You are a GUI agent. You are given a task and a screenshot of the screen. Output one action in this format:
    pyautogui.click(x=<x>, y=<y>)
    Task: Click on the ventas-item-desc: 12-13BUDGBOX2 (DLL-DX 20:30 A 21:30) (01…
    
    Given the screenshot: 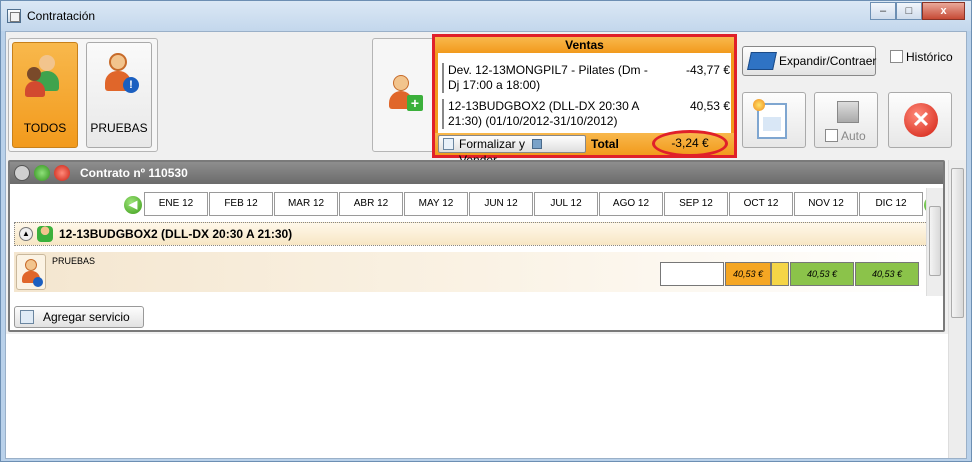 What is the action you would take?
    pyautogui.click(x=543, y=113)
    